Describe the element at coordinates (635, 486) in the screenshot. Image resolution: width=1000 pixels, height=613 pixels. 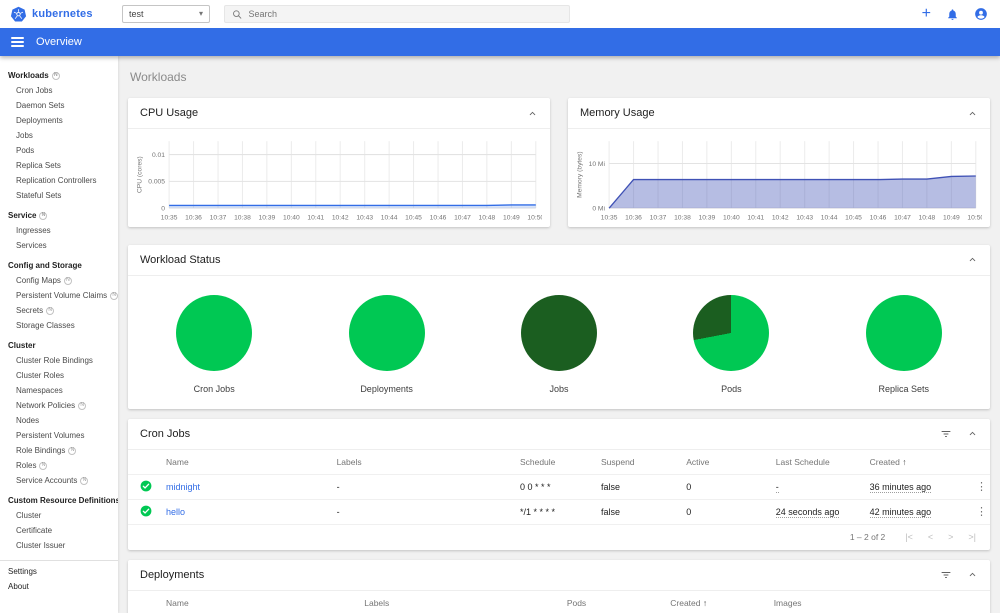
I see `cell-text: false` at that location.